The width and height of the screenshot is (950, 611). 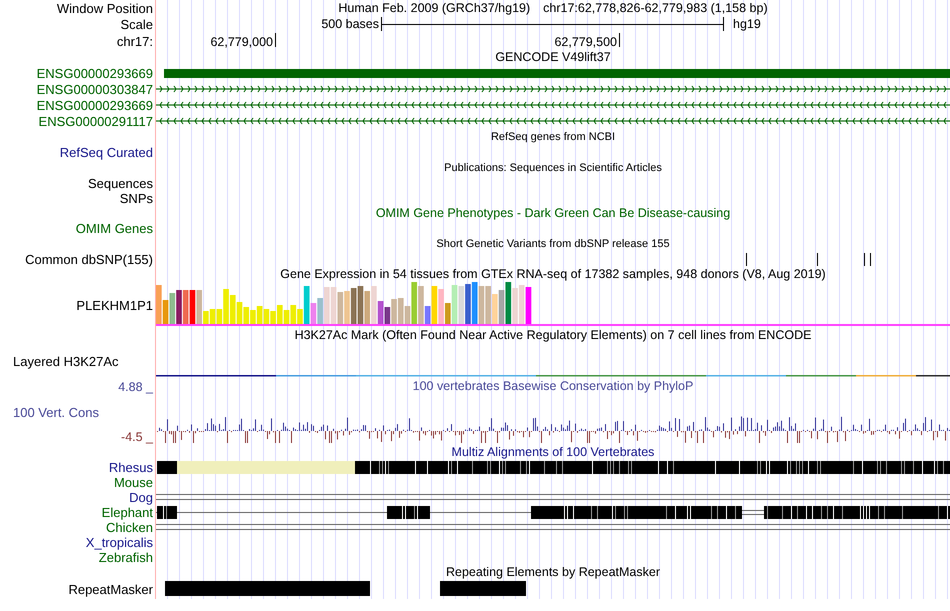 What do you see at coordinates (434, 8) in the screenshot?
I see `assembly-title: Human Feb. 2009 (GRCh37/hg19)` at bounding box center [434, 8].